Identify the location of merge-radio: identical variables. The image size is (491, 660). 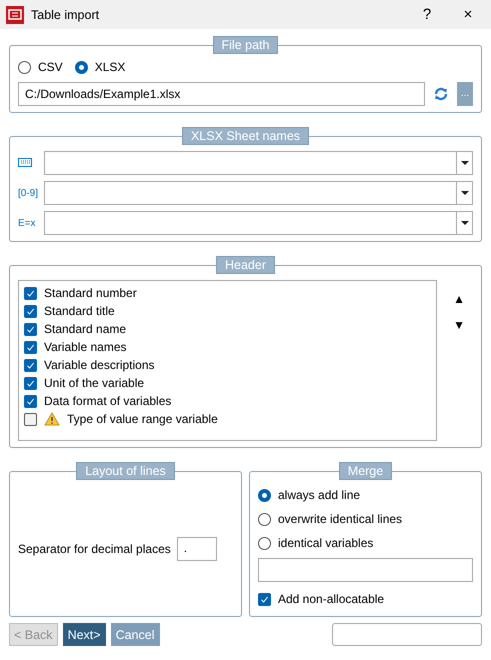
(316, 543).